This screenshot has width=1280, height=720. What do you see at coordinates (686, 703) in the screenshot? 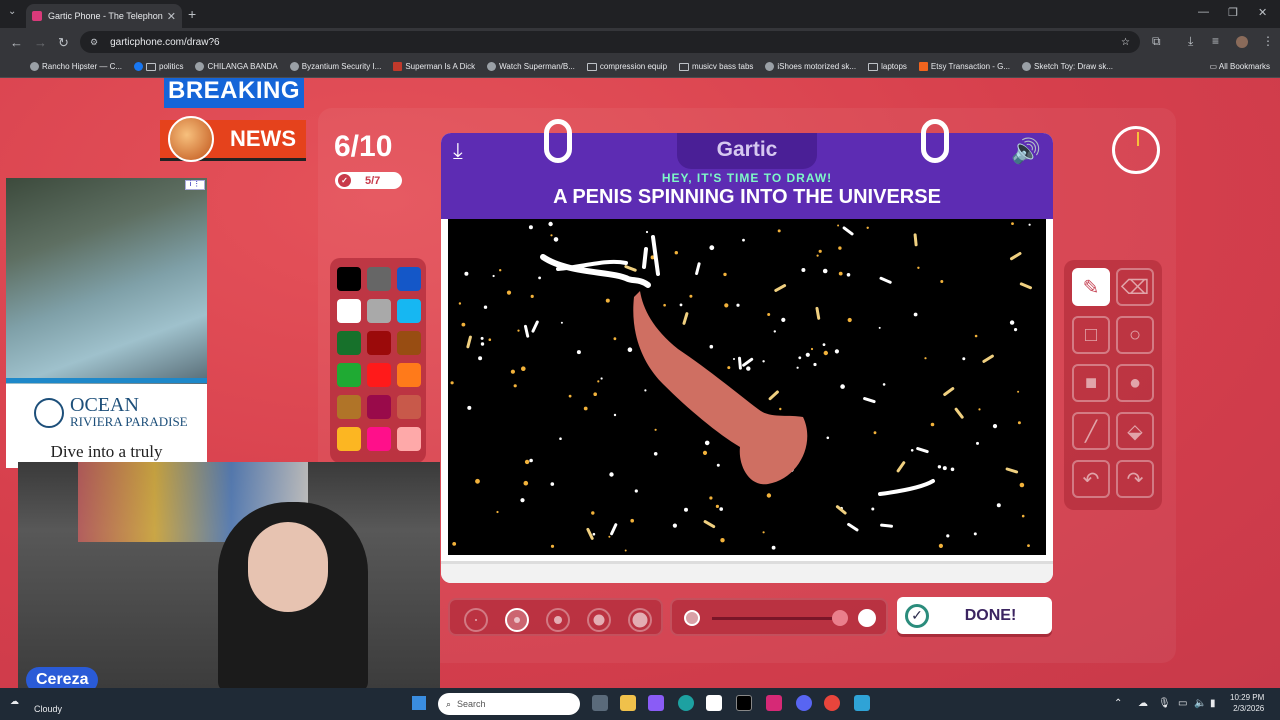
I see `edge-icon` at bounding box center [686, 703].